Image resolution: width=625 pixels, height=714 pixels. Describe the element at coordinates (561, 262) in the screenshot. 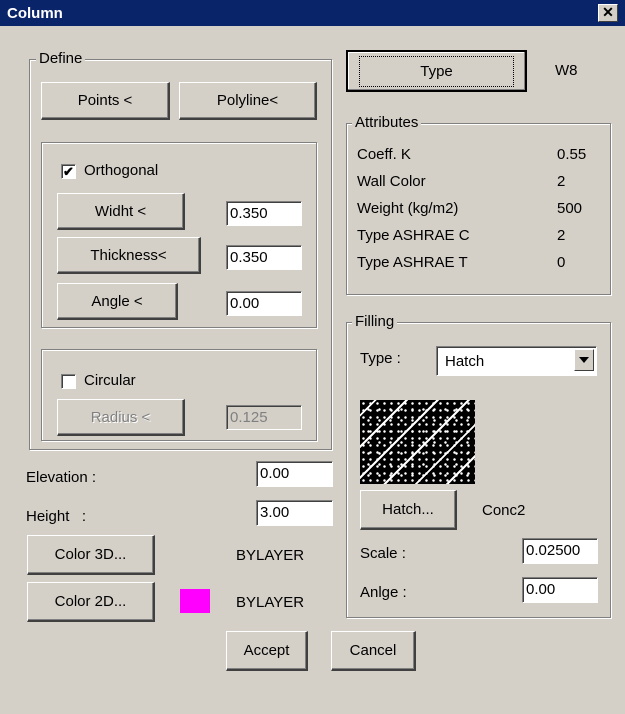

I see `attr-ashrae-t-value: 0` at that location.